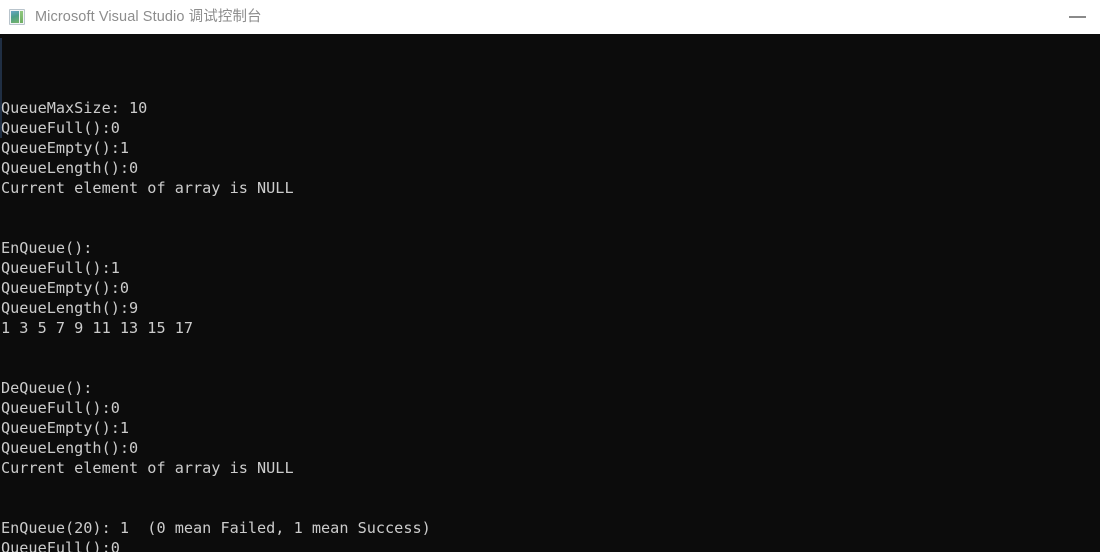  What do you see at coordinates (47, 388) in the screenshot?
I see `console-line: DeQueue():` at bounding box center [47, 388].